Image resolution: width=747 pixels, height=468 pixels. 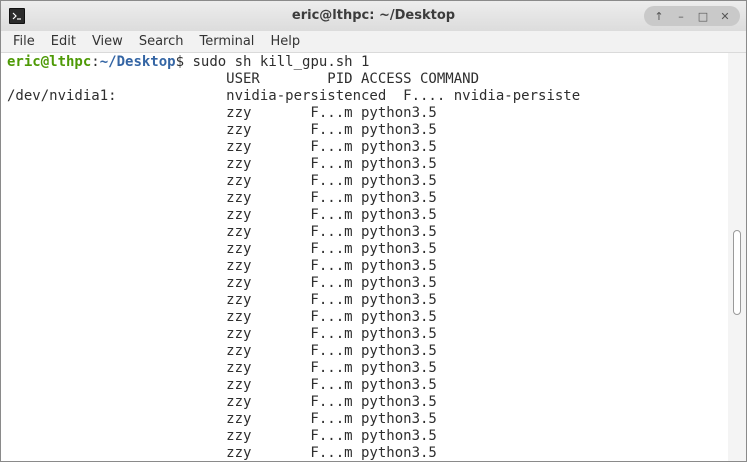 What do you see at coordinates (226, 41) in the screenshot?
I see `menu-terminal: Terminal` at bounding box center [226, 41].